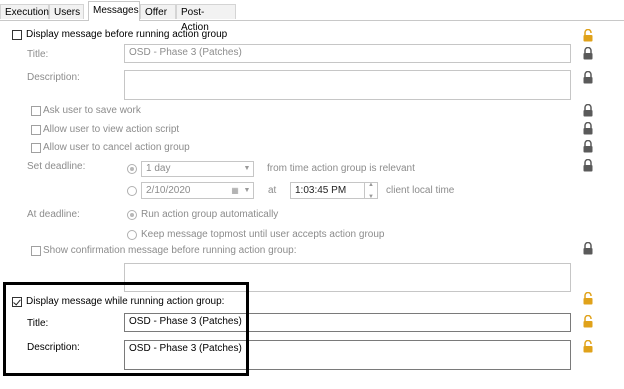  Describe the element at coordinates (347, 322) in the screenshot. I see `while-title-input: OSD - Phase 3 (Patches)` at that location.